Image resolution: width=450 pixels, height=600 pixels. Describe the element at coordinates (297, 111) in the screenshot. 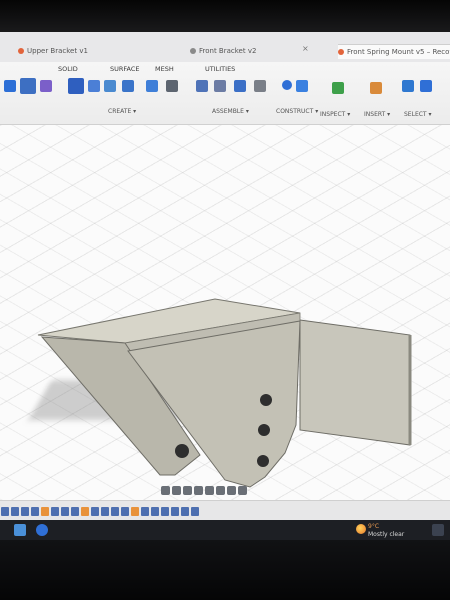

I see `group-construct: CONSTRUCT ▾` at that location.